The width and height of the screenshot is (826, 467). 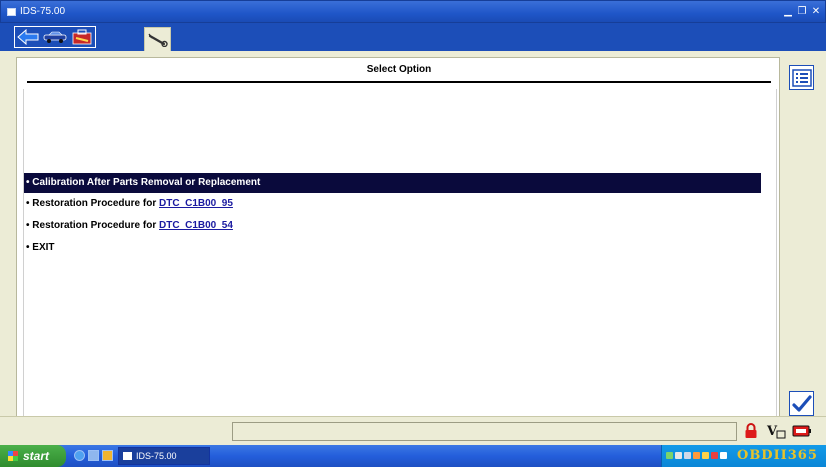 I want to click on restore-button: ❐, so click(x=802, y=11).